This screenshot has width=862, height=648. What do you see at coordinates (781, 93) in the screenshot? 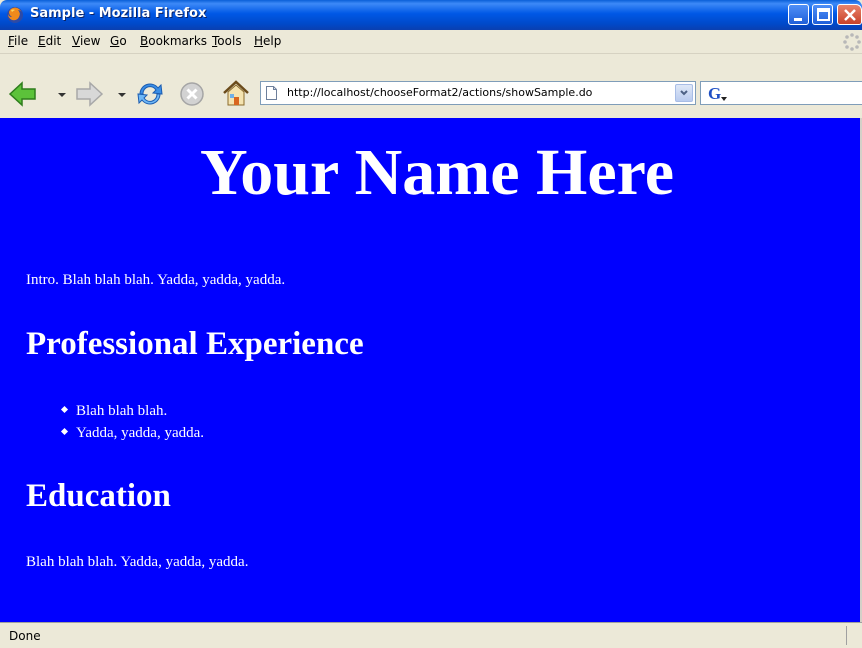
I see `search-bar: G` at bounding box center [781, 93].